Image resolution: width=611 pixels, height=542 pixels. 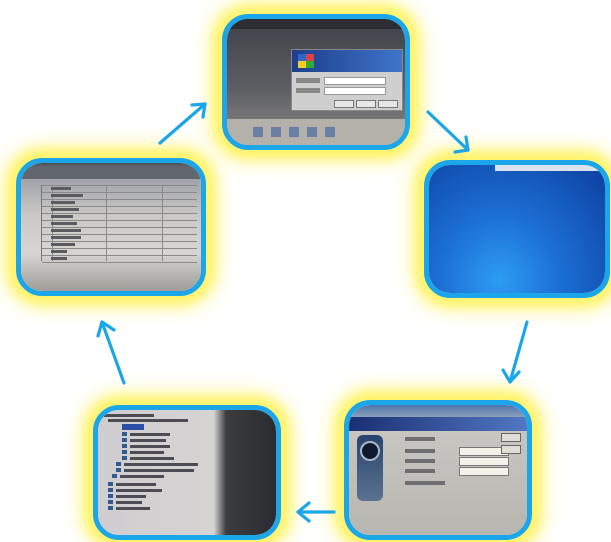 I want to click on arrow-tree-to-table, so click(x=111, y=352).